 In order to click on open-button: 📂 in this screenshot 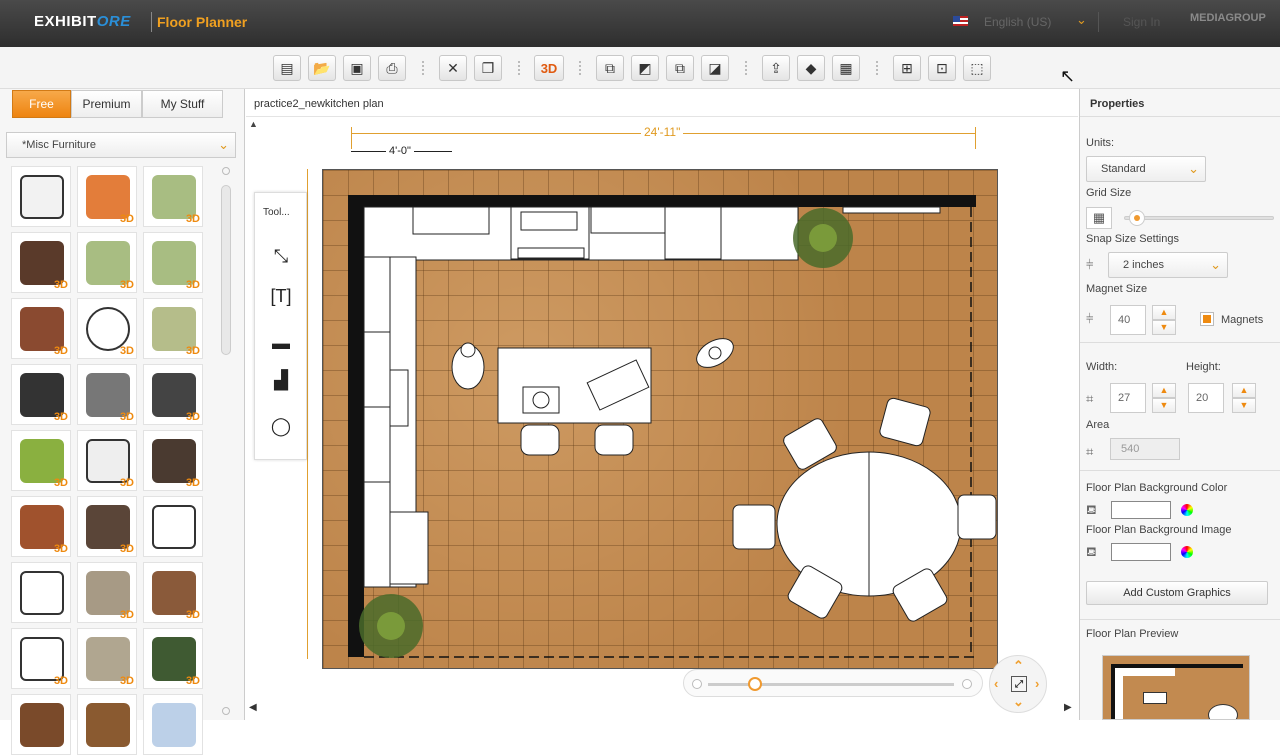, I will do `click(322, 68)`.